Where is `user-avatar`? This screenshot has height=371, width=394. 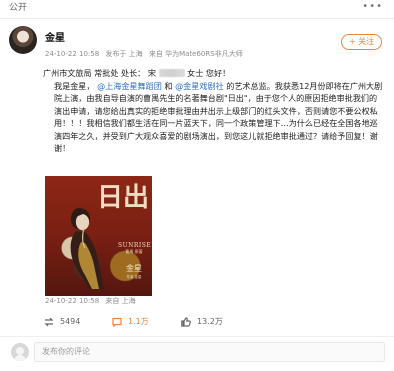 user-avatar is located at coordinates (20, 352).